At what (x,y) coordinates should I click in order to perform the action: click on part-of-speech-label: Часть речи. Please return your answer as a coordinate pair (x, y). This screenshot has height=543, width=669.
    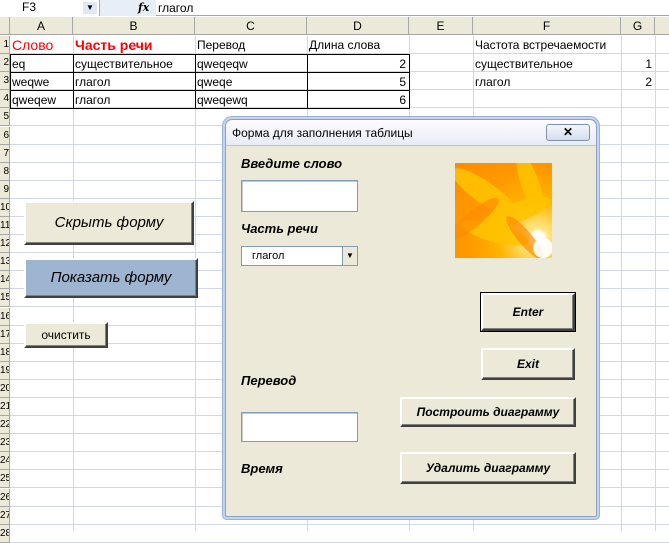
    Looking at the image, I should click on (279, 228).